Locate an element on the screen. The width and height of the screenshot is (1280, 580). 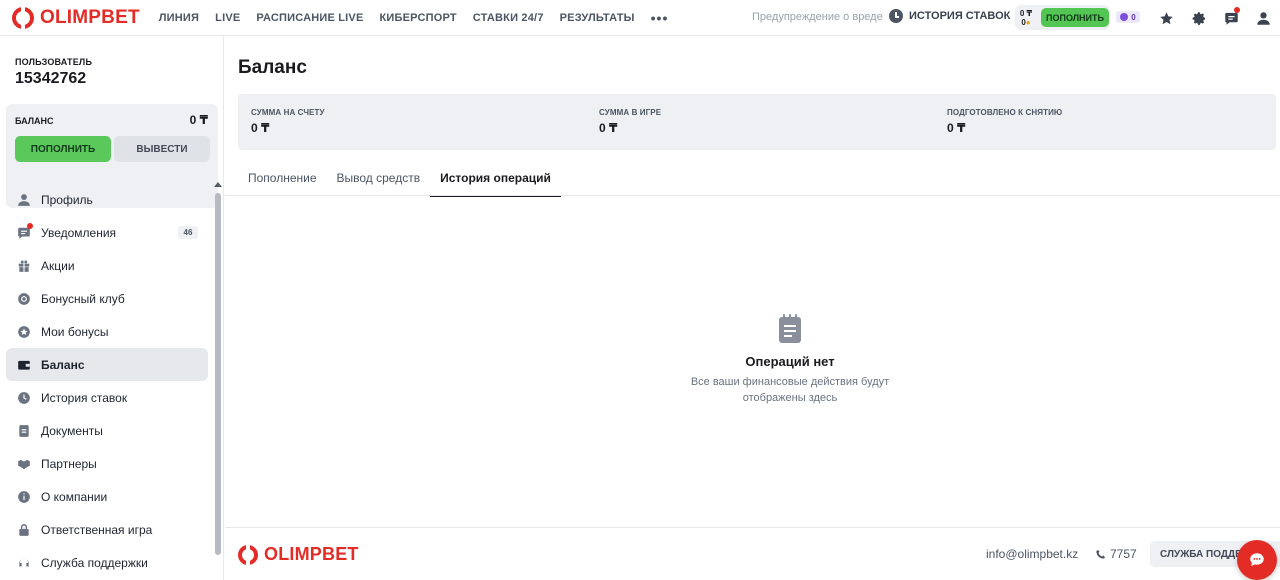
sum-label: СУММА В ИГРЕ is located at coordinates (630, 112).